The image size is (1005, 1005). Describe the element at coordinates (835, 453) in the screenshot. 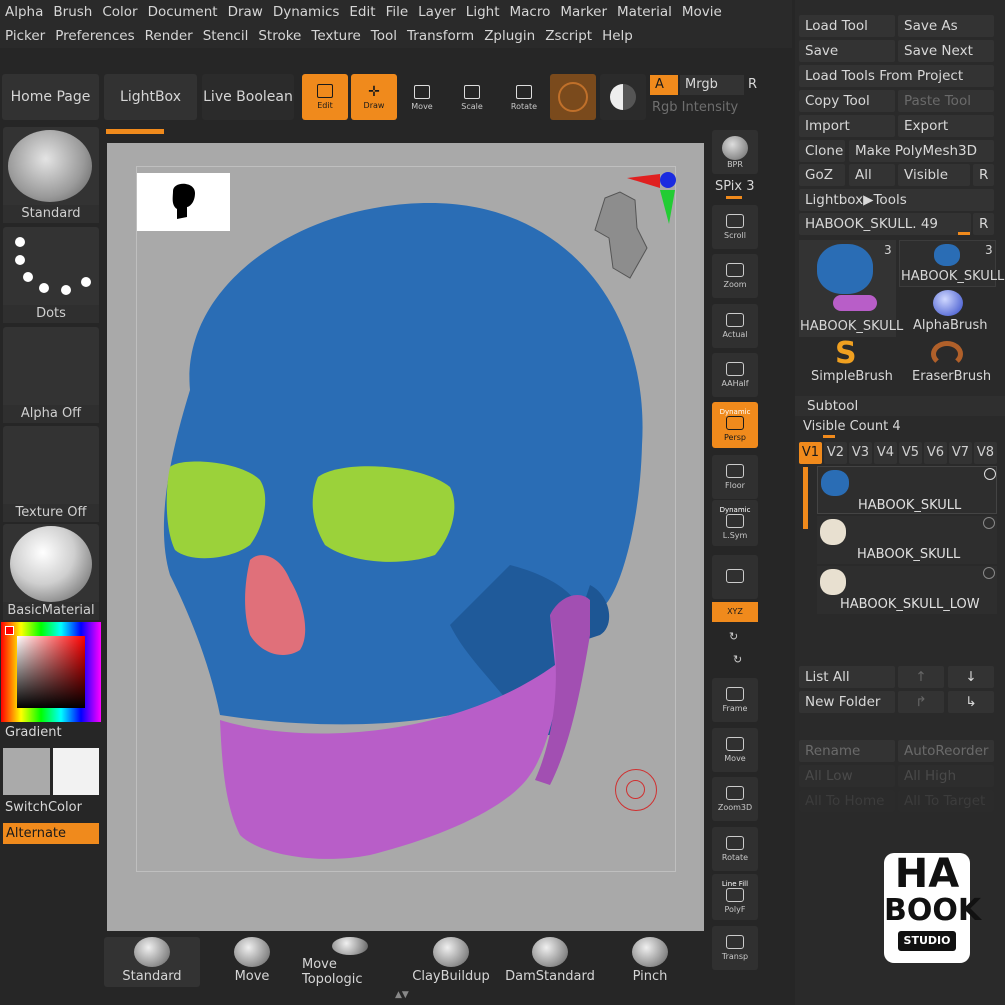

I see `subtool-tab-v2: V2` at that location.